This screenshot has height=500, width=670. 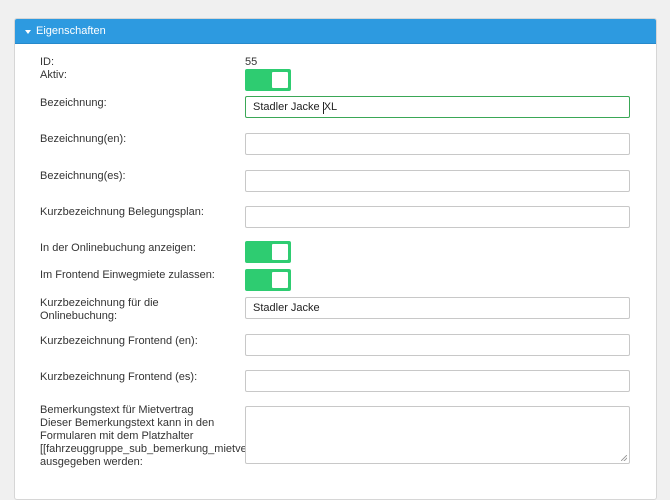 I want to click on panel-header: Eigenschaften, so click(x=335, y=31).